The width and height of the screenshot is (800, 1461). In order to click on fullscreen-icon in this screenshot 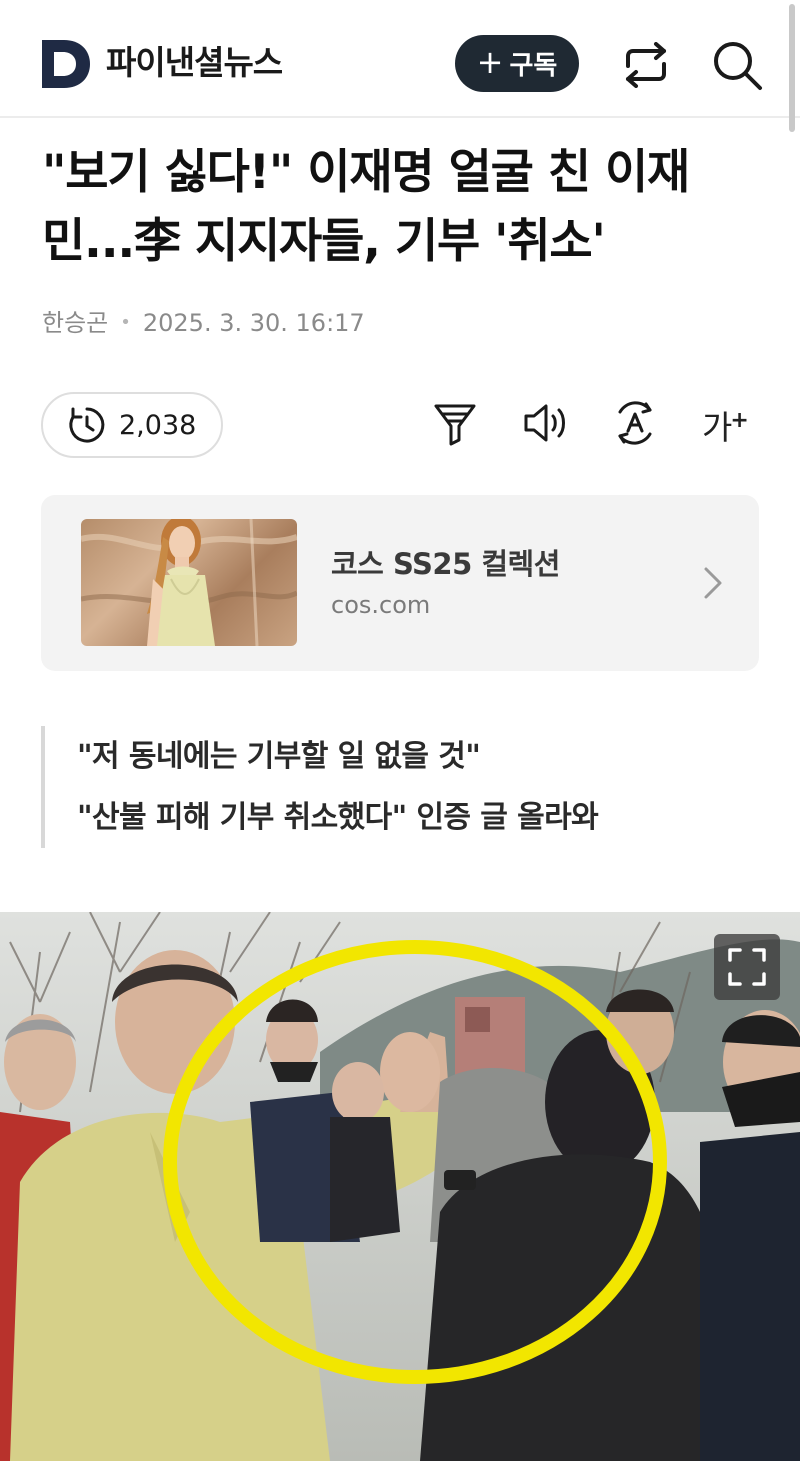, I will do `click(747, 967)`.